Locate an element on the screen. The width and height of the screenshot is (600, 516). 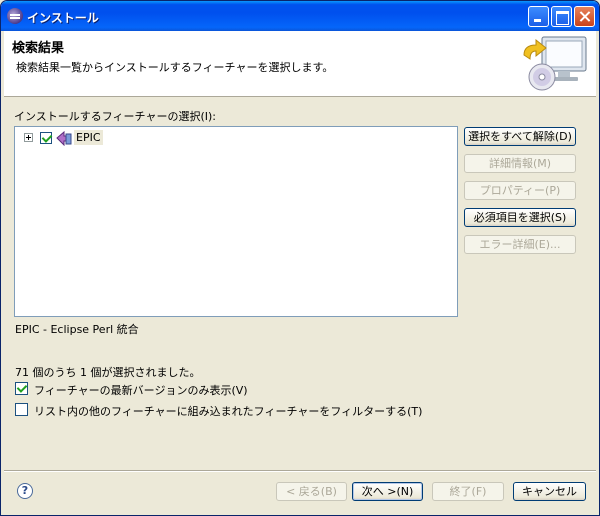
footer-separator is located at coordinates (300, 471).